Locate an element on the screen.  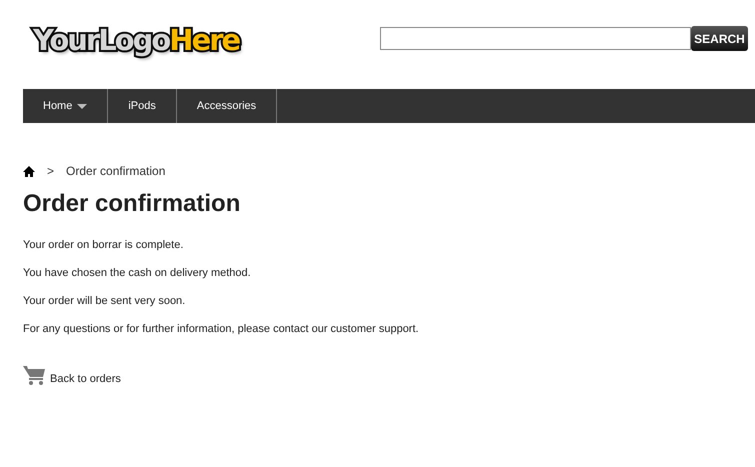
cart-icon is located at coordinates (34, 375).